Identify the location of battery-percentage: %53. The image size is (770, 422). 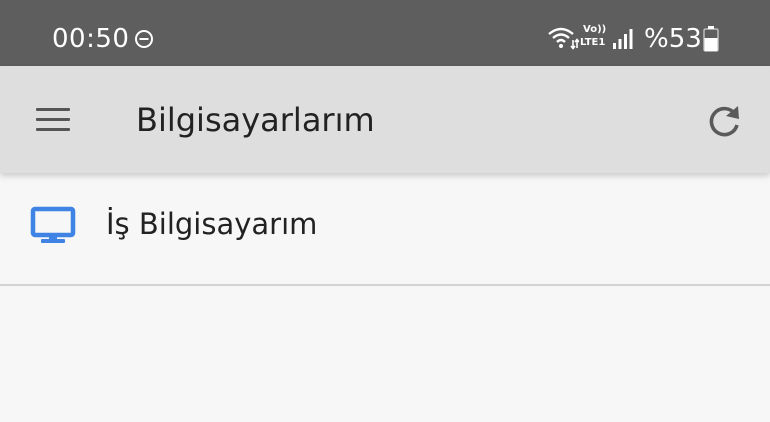
(673, 39).